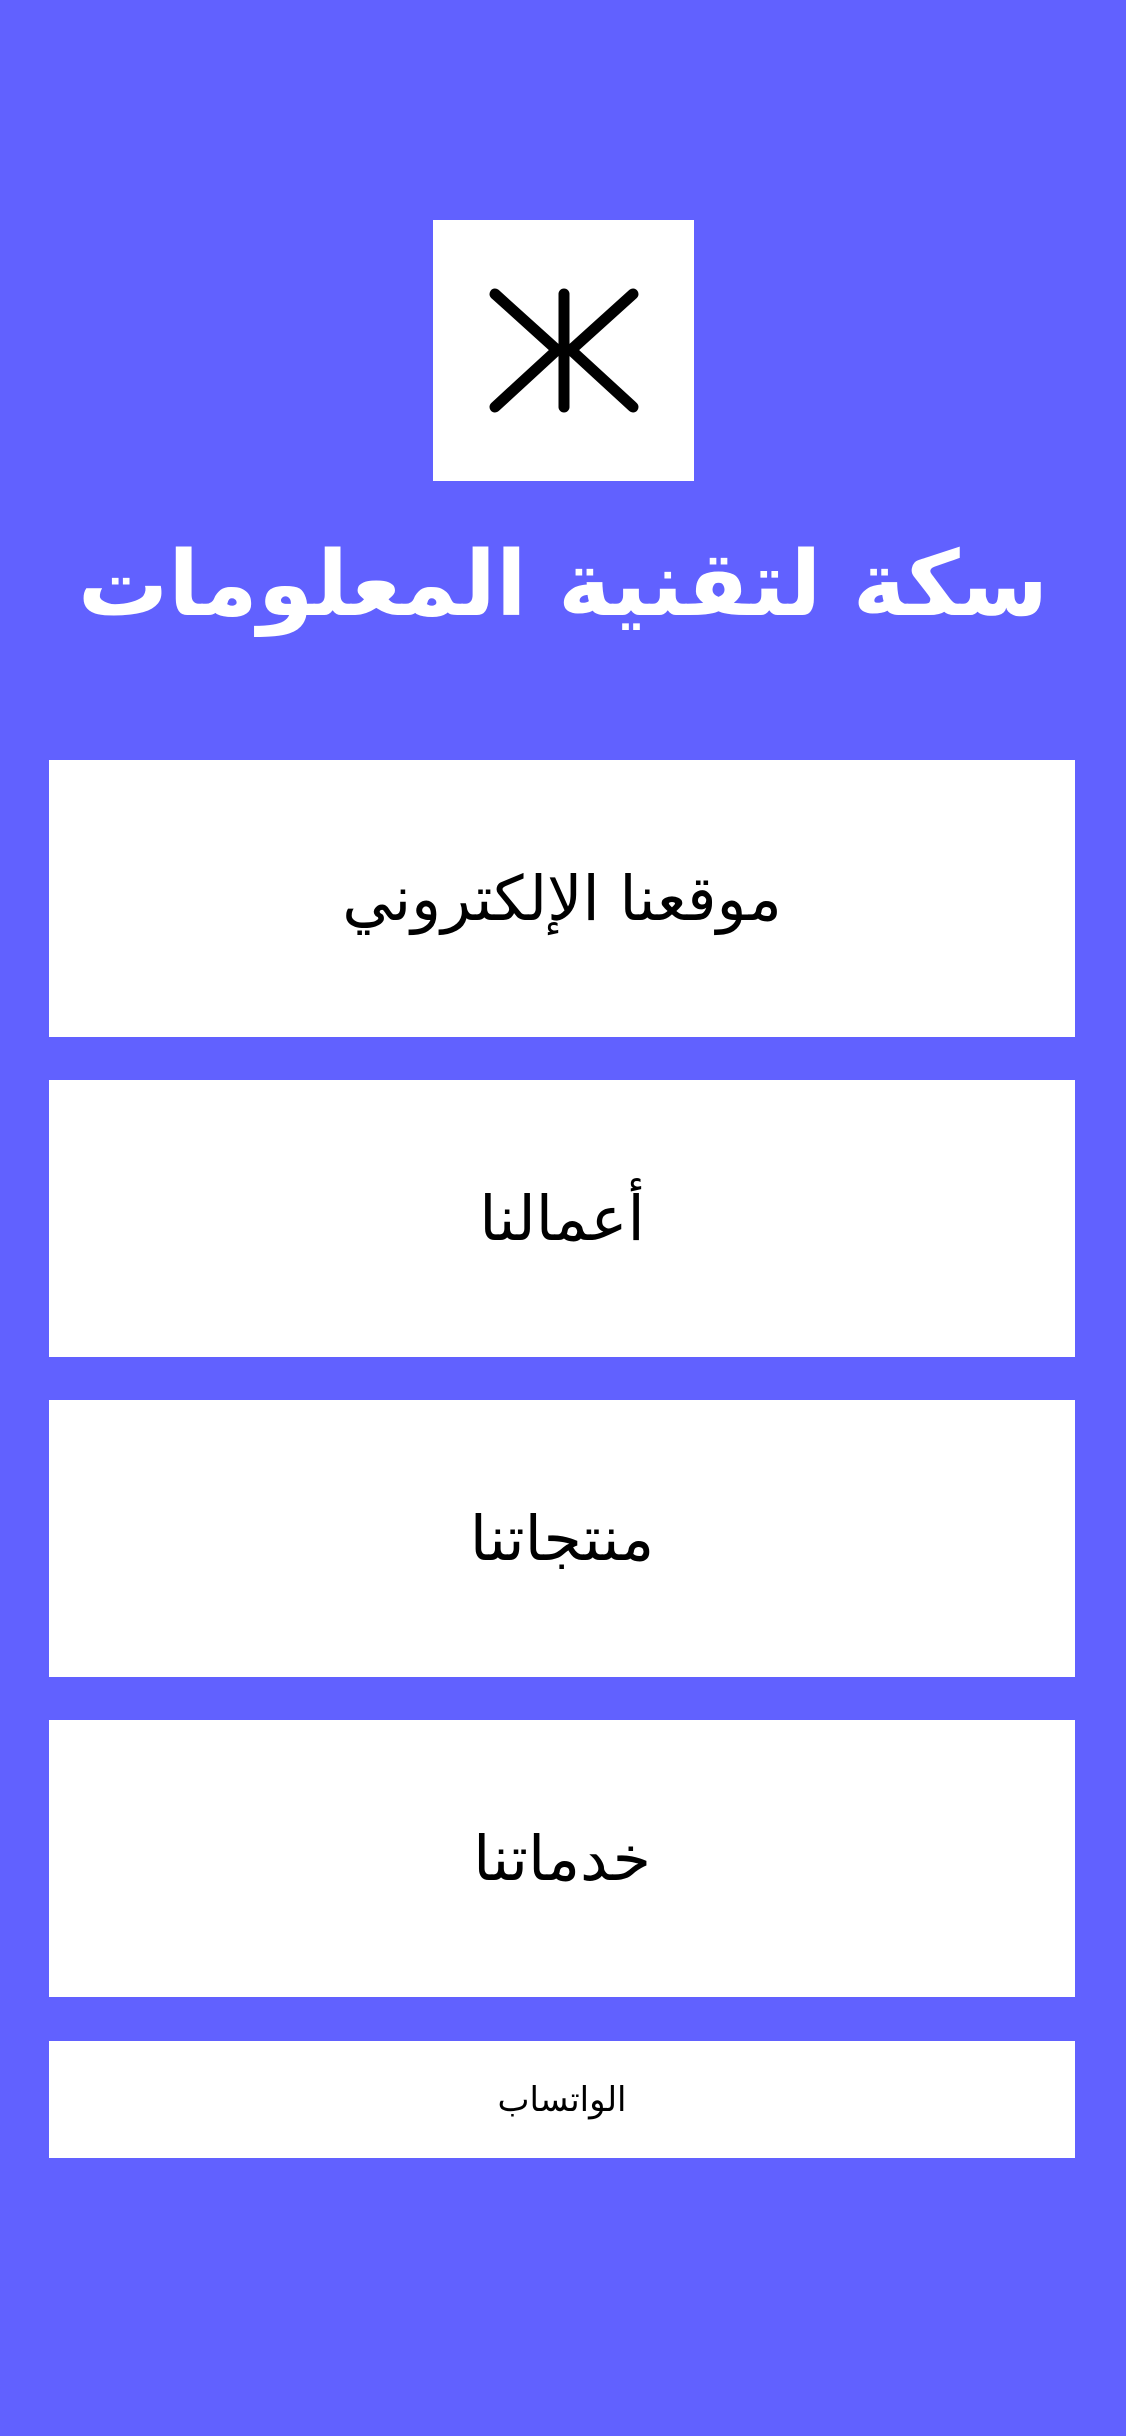  I want to click on whatsapp-link-label: الواتساب, so click(562, 2099).